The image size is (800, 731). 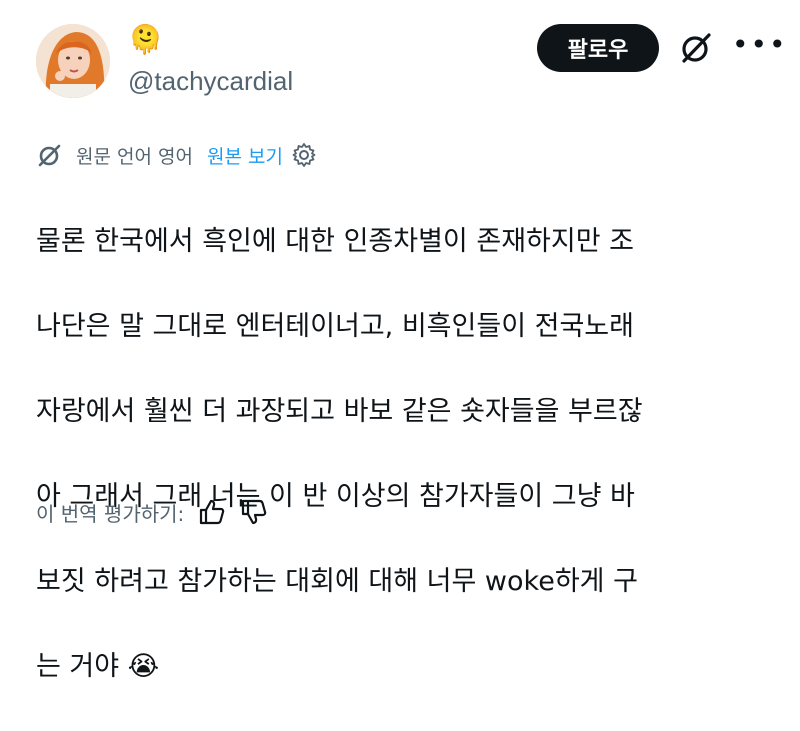 I want to click on tweet-line: 물론 한국에서 흑인에 대한 인종차별이 존재하지만 조, so click(x=335, y=241).